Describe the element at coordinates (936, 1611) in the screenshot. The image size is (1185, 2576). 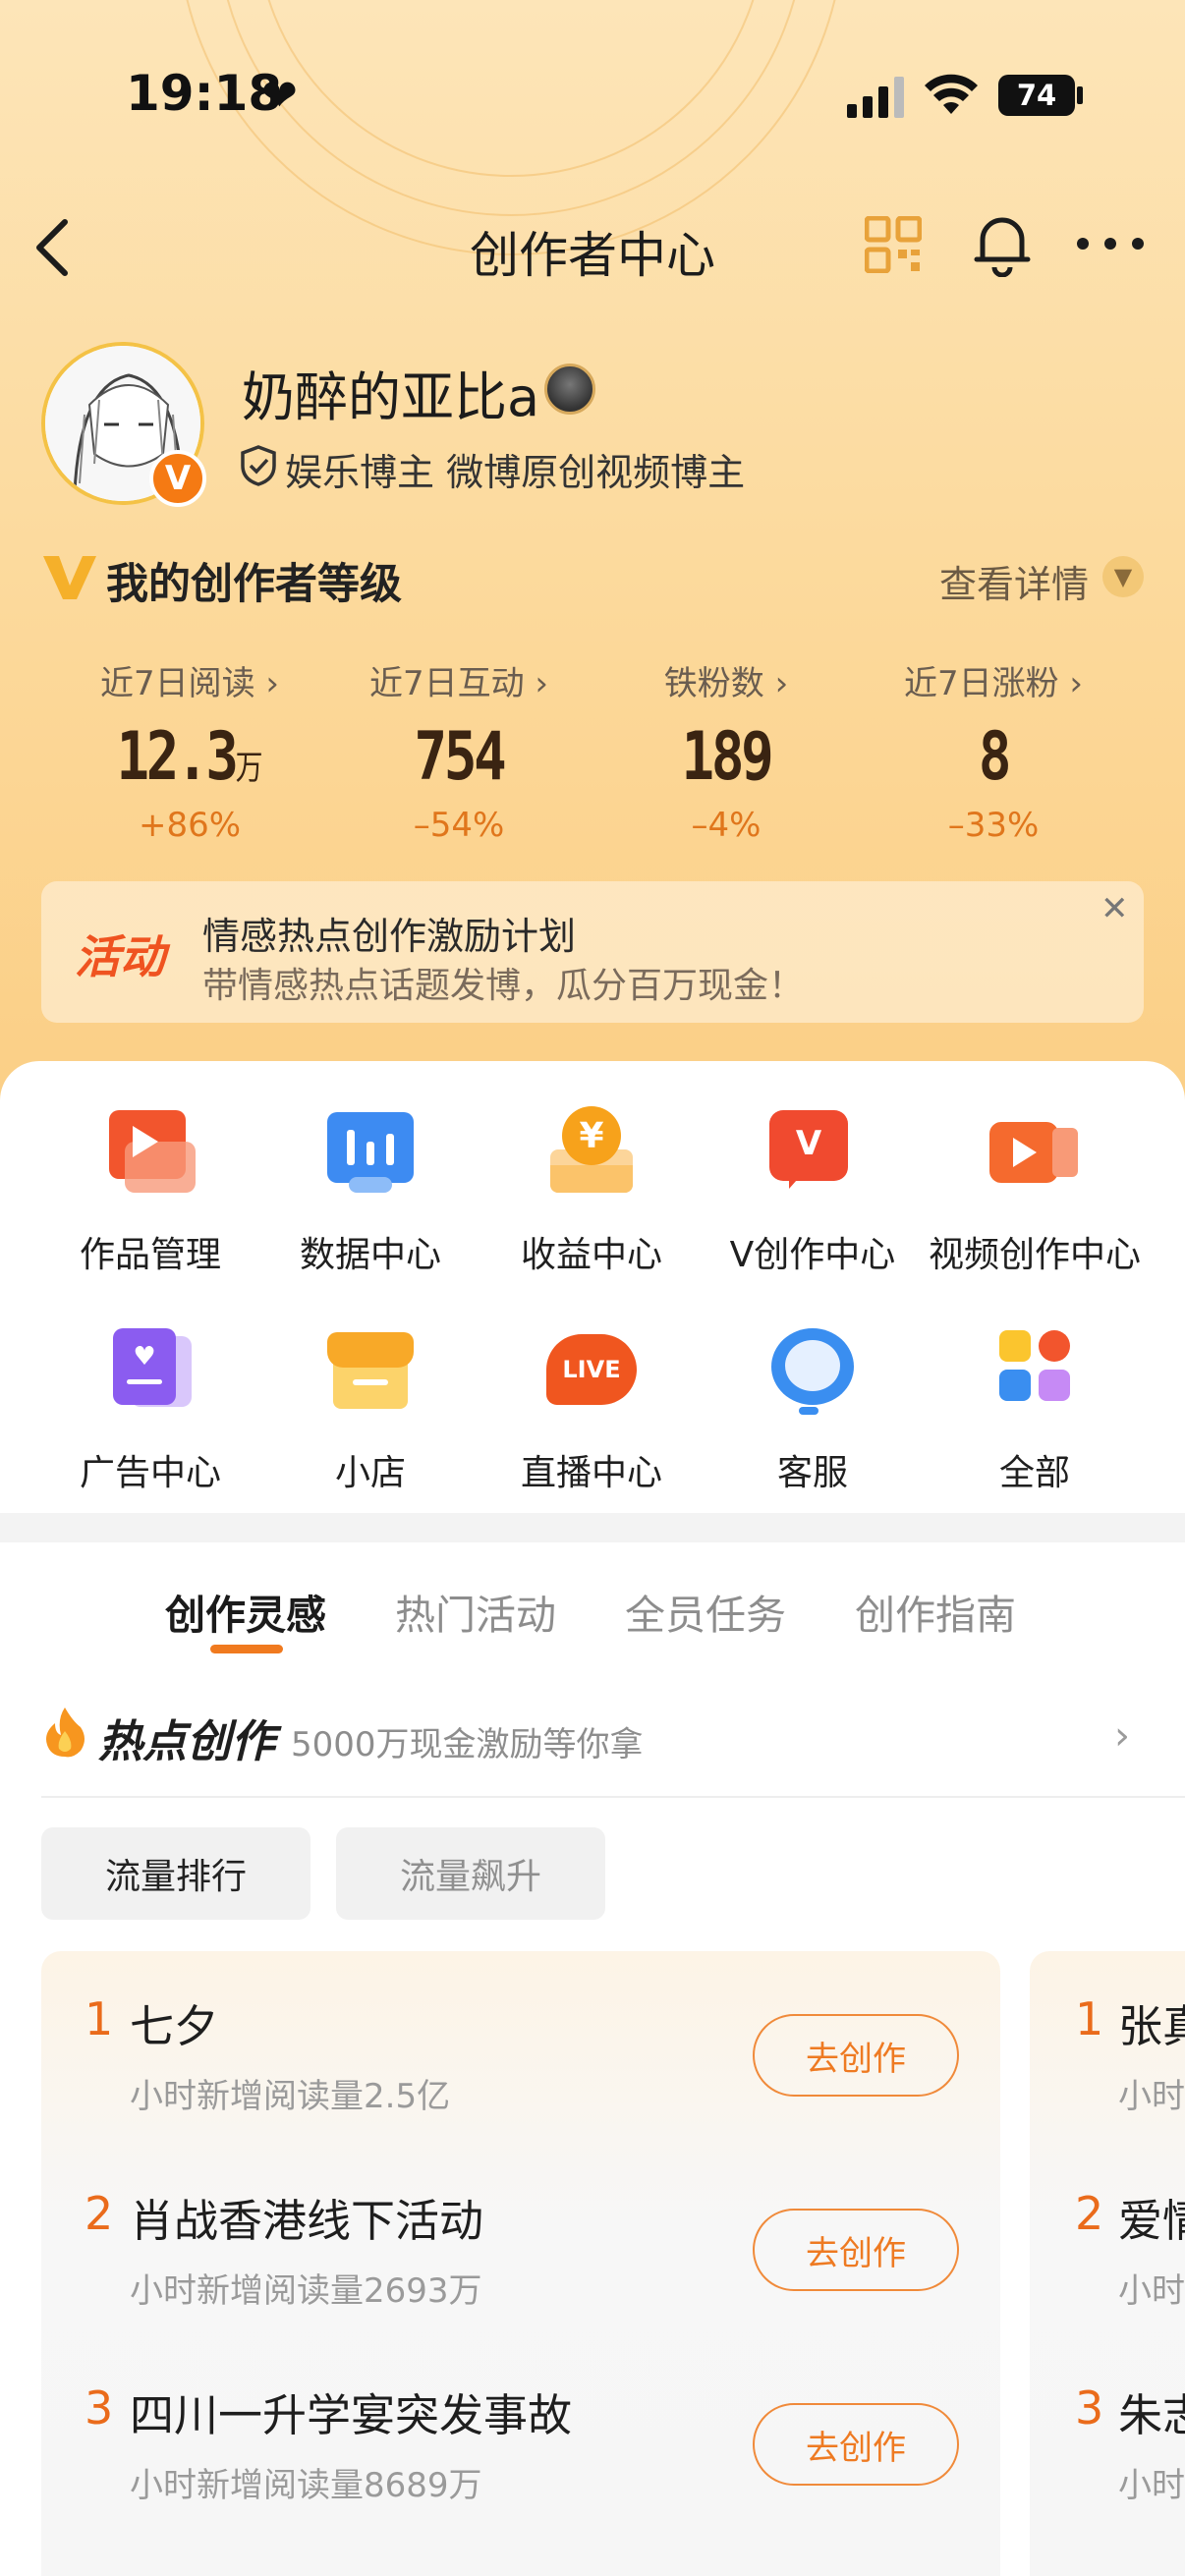
I see `tab-guide: 创作指南` at that location.